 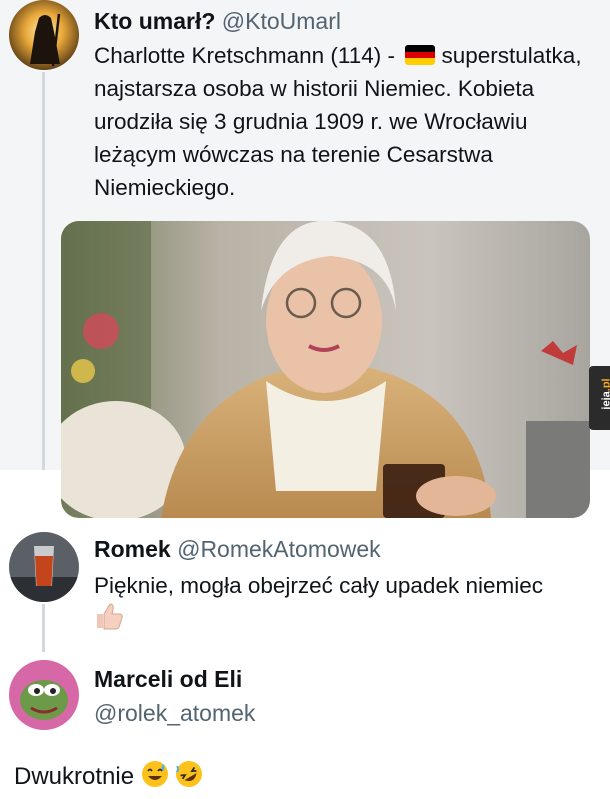 What do you see at coordinates (281, 21) in the screenshot?
I see `user-handle: @KtoUmarl` at bounding box center [281, 21].